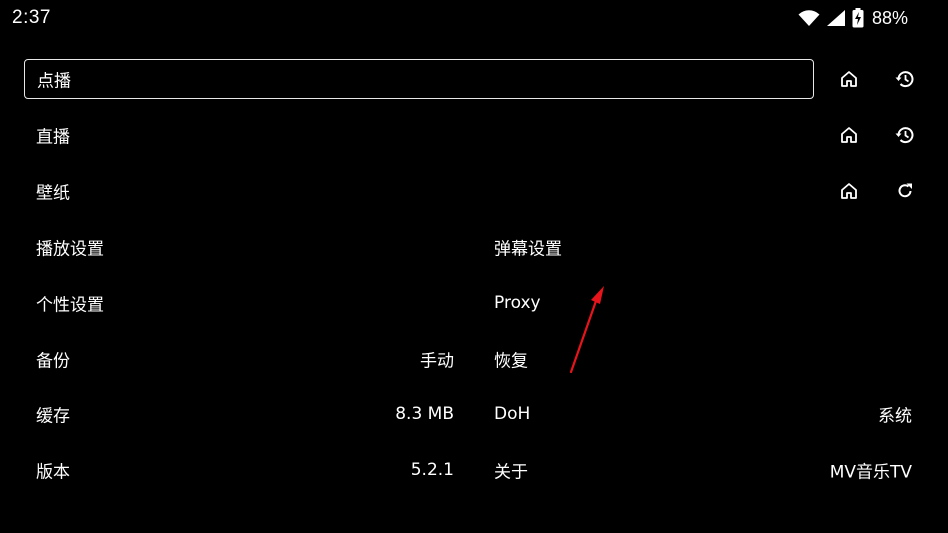  Describe the element at coordinates (239, 247) in the screenshot. I see `playback-settings-item: 播放设置` at that location.